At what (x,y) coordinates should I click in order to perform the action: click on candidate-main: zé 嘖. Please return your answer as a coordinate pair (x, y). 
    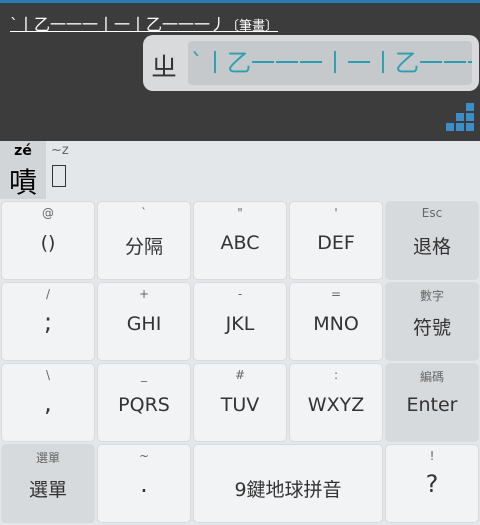
    Looking at the image, I should click on (23, 170).